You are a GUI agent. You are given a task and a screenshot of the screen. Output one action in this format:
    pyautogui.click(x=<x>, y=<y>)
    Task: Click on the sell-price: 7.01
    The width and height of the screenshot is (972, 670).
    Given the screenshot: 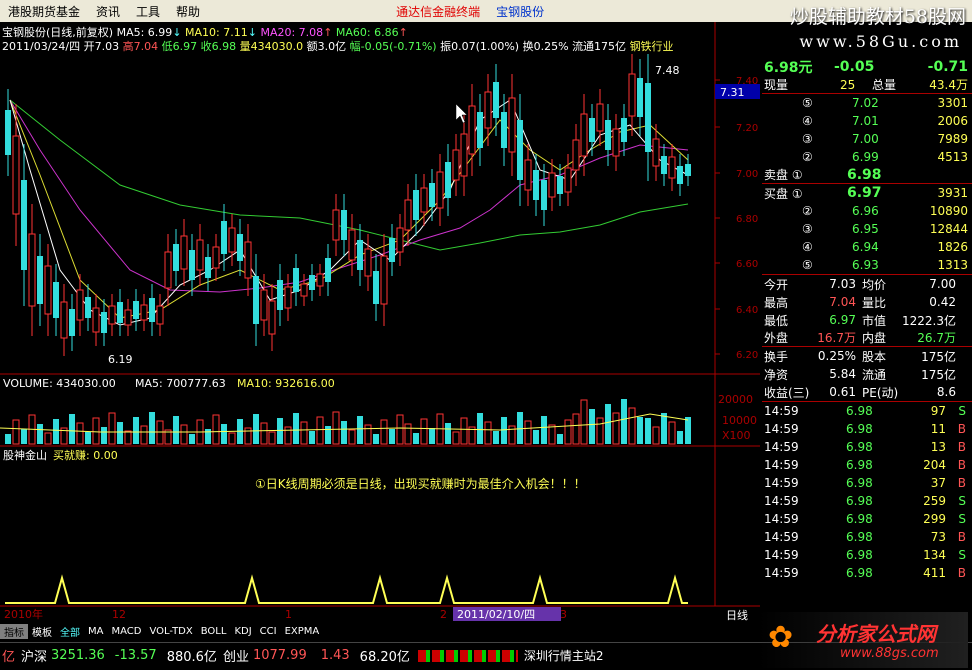 What is the action you would take?
    pyautogui.click(x=865, y=121)
    